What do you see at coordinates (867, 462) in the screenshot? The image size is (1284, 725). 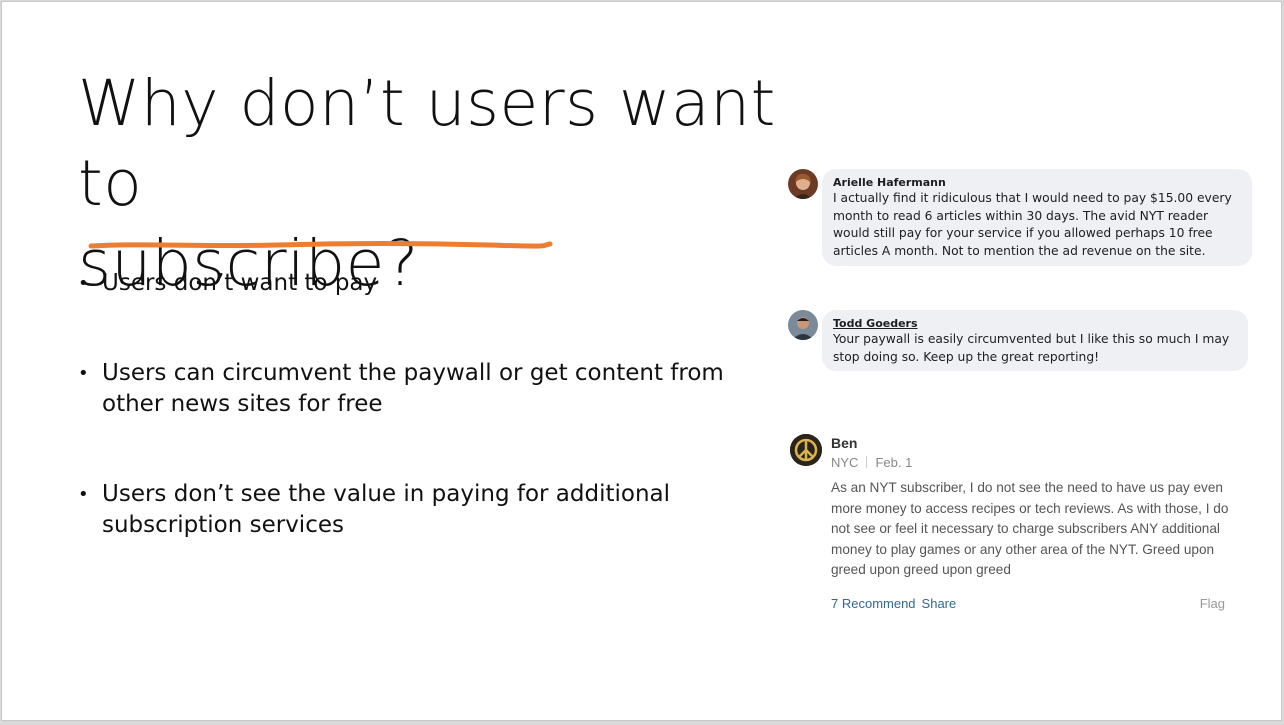 I see `meta-divider` at bounding box center [867, 462].